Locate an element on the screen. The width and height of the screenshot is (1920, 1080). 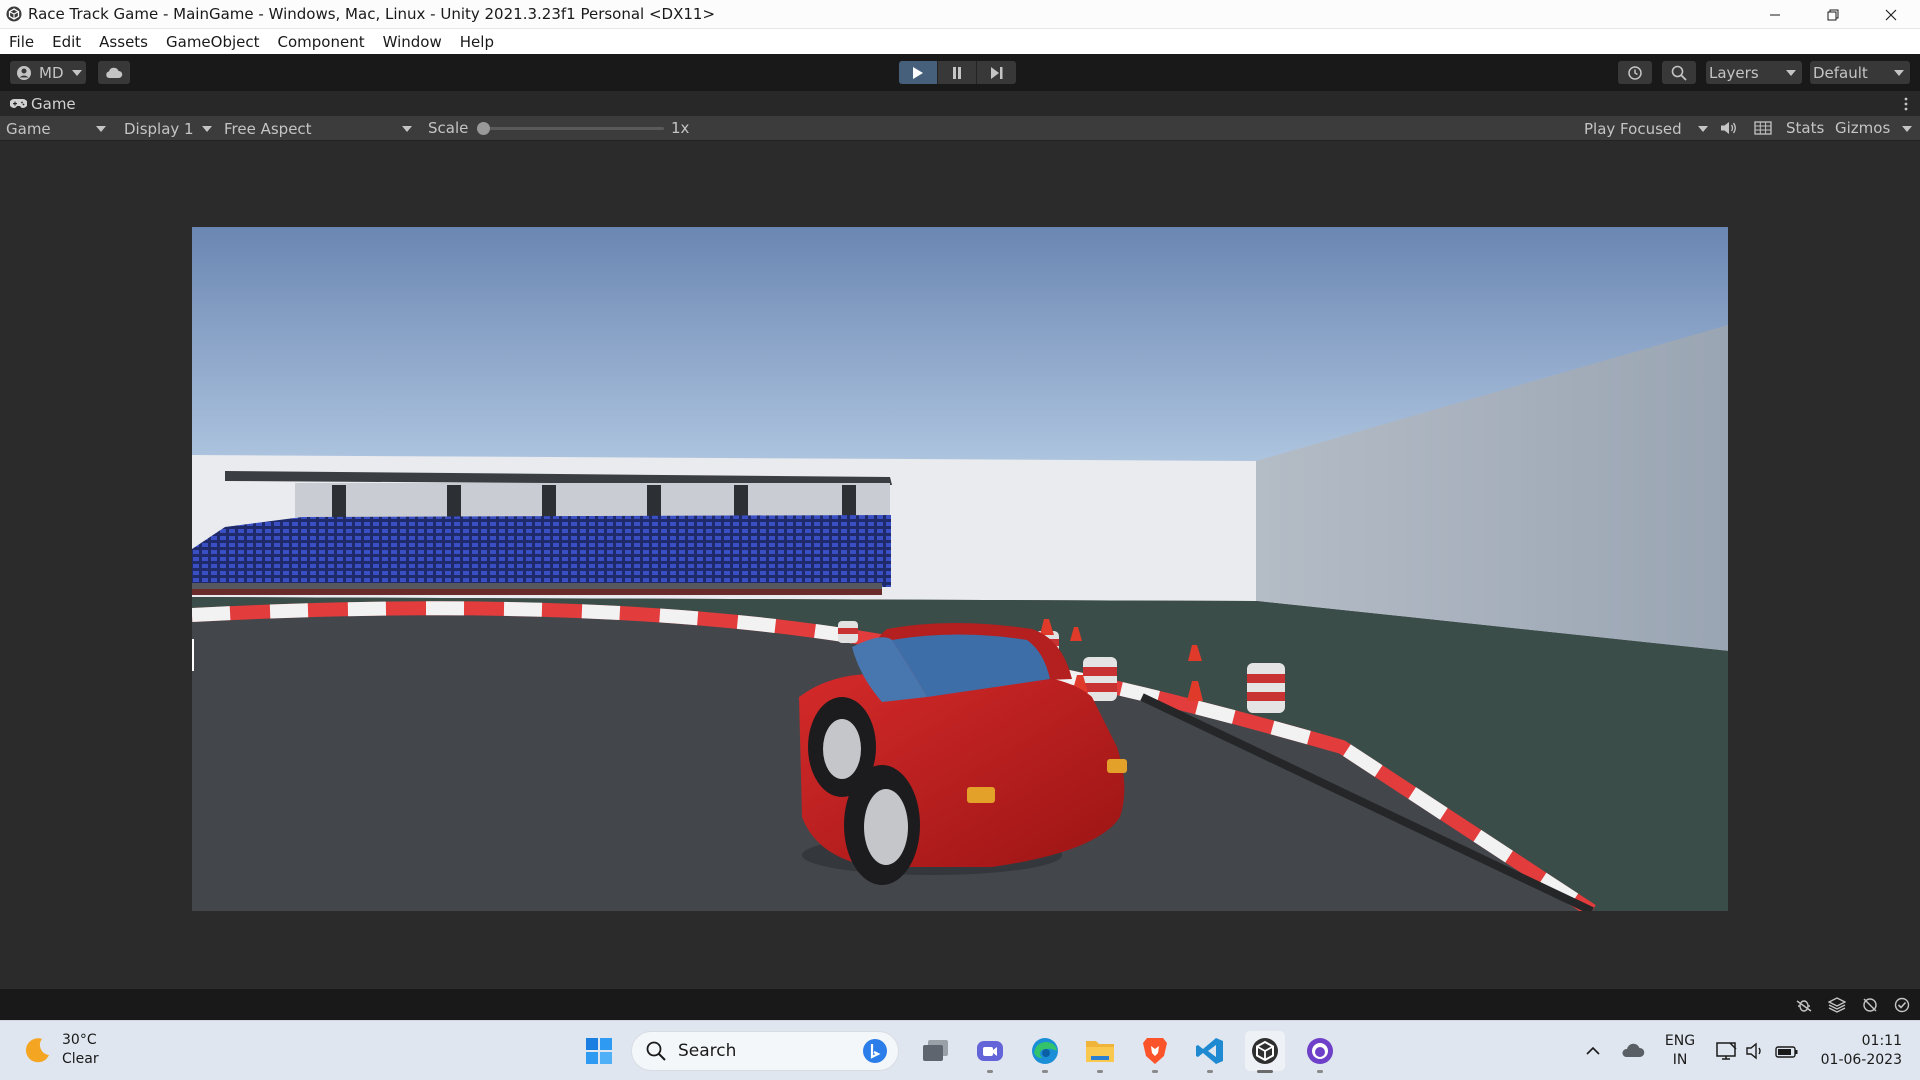
scale-value: 1x is located at coordinates (680, 128).